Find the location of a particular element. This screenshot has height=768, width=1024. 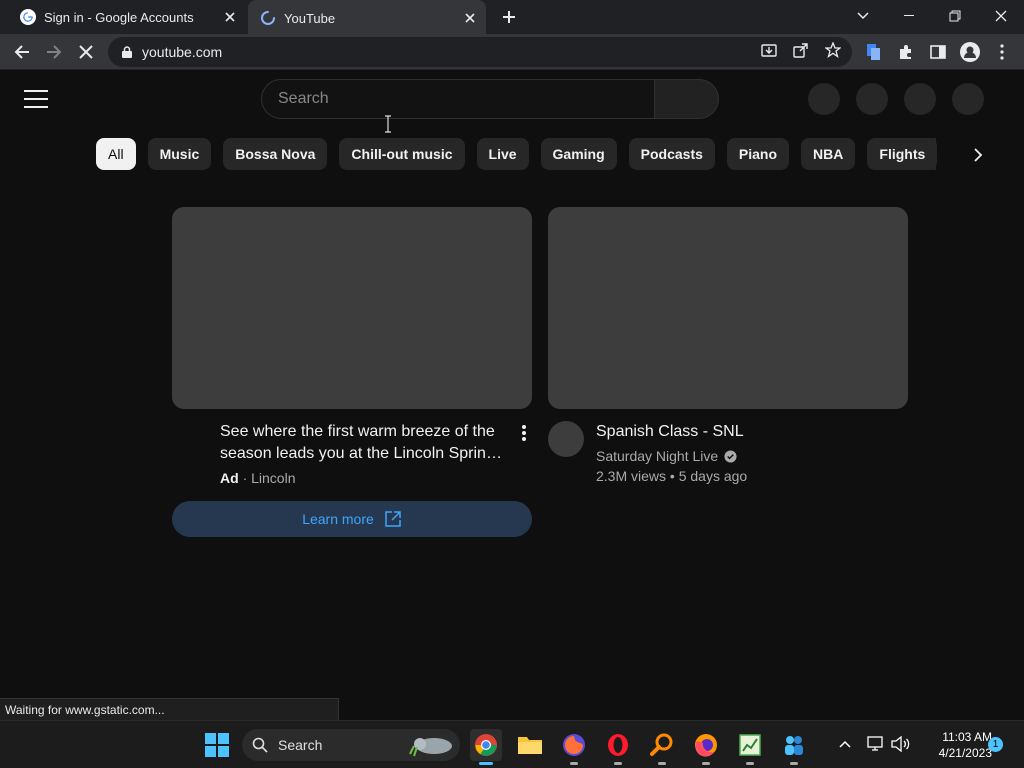

verified-check-icon is located at coordinates (730, 456).